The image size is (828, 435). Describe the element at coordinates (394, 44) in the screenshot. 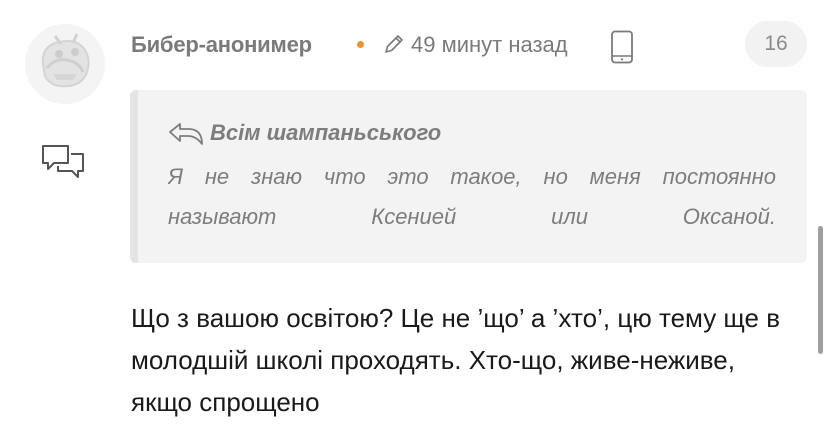

I see `pencil-icon` at that location.